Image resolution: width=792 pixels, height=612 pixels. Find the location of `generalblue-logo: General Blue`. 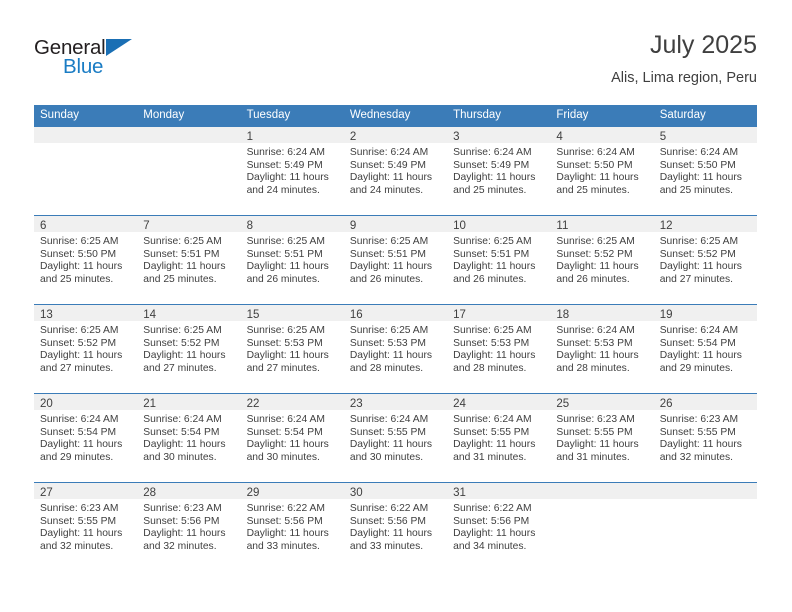

generalblue-logo: General Blue is located at coordinates (94, 60).